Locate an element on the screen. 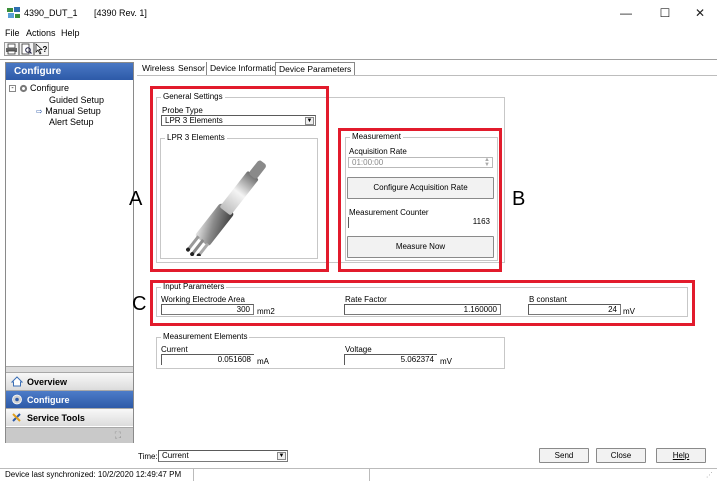 The width and height of the screenshot is (717, 481). print-preview-icon is located at coordinates (26, 49).